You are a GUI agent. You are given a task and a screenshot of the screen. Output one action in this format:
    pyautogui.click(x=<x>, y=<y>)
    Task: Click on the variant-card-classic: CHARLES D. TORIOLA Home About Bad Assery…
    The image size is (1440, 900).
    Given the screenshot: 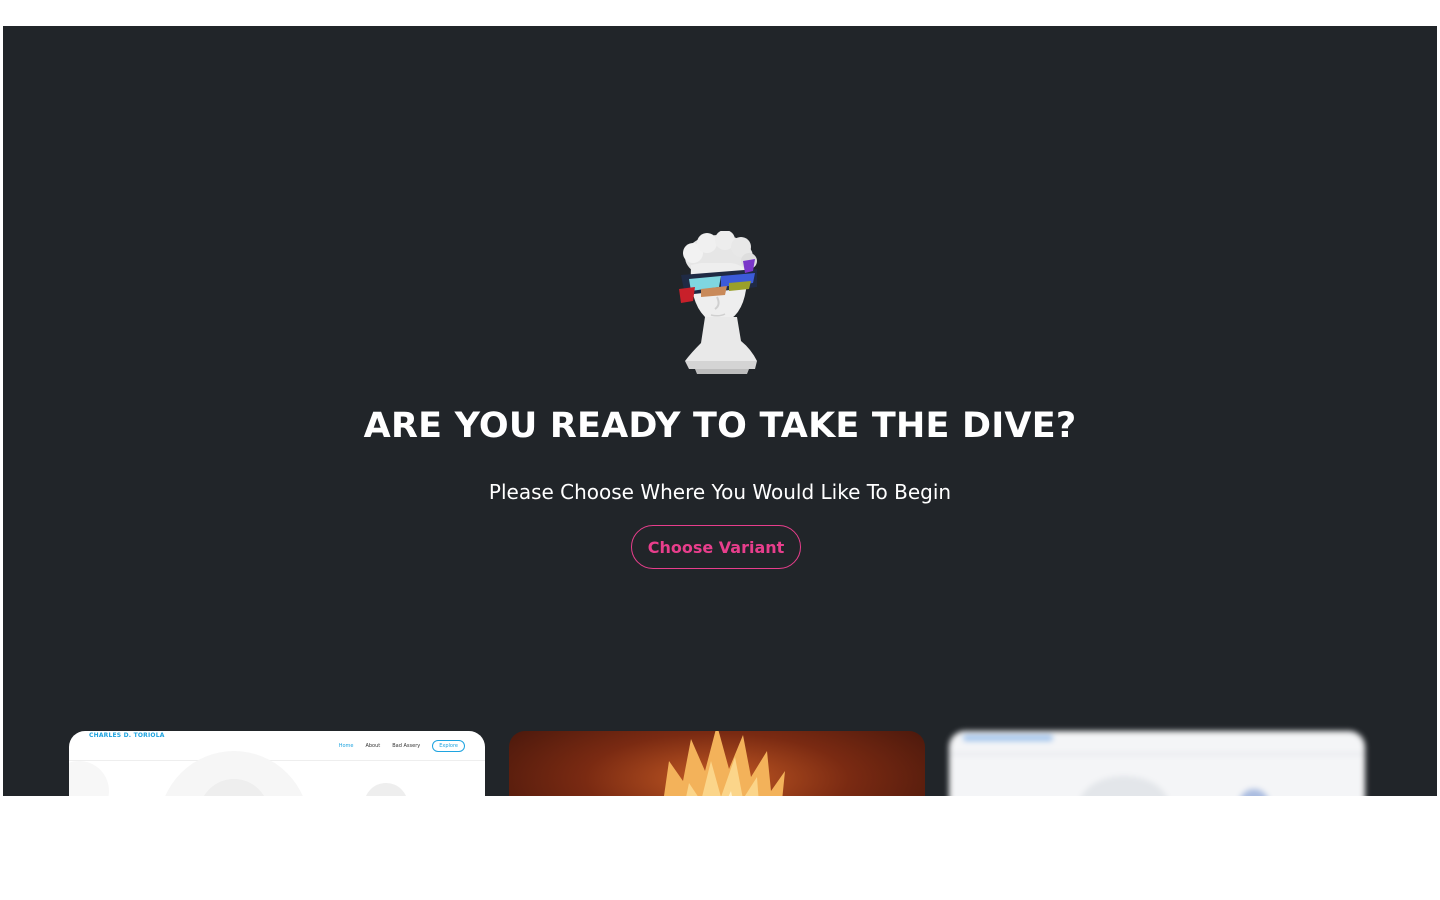 What is the action you would take?
    pyautogui.click(x=277, y=763)
    